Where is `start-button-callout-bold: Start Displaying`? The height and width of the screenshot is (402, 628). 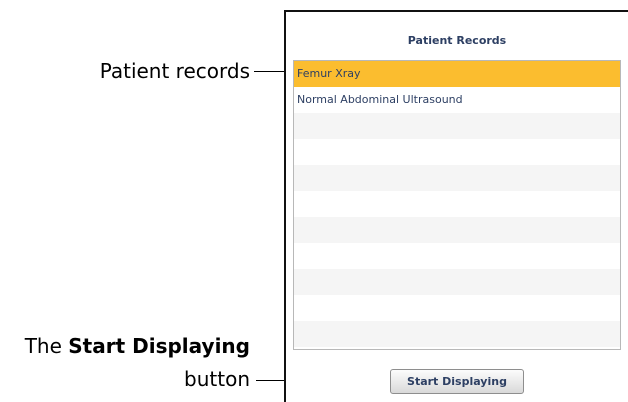 start-button-callout-bold: Start Displaying is located at coordinates (159, 346).